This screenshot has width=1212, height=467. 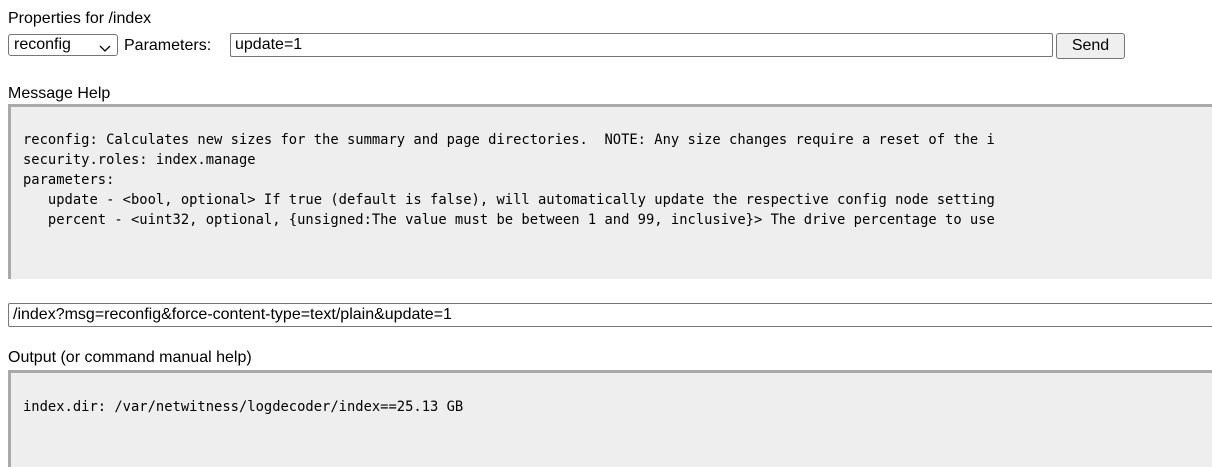 What do you see at coordinates (641, 45) in the screenshot?
I see `parameters-input: update=1` at bounding box center [641, 45].